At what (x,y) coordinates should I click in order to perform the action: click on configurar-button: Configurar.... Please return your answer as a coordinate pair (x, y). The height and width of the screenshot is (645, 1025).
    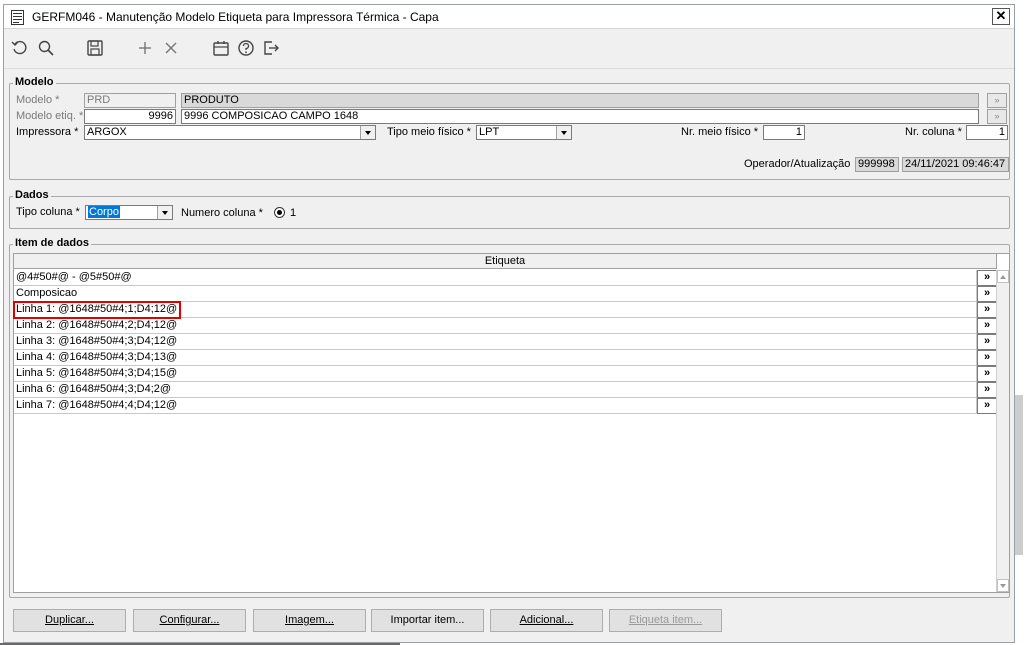
    Looking at the image, I should click on (189, 620).